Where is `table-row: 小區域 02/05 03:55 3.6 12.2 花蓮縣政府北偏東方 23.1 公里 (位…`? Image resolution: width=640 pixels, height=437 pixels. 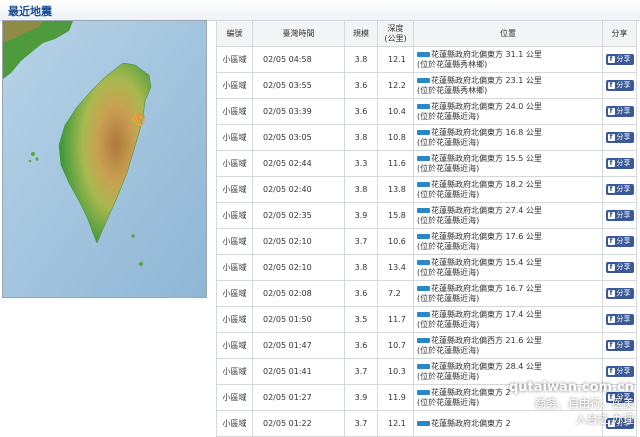 table-row: 小區域 02/05 03:55 3.6 12.2 花蓮縣政府北偏東方 23.1 公里 (位… is located at coordinates (426, 85).